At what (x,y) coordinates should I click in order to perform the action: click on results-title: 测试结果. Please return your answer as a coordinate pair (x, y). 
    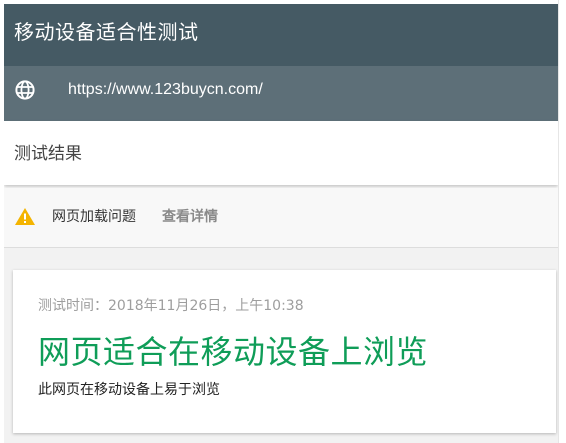
    Looking at the image, I should click on (48, 154).